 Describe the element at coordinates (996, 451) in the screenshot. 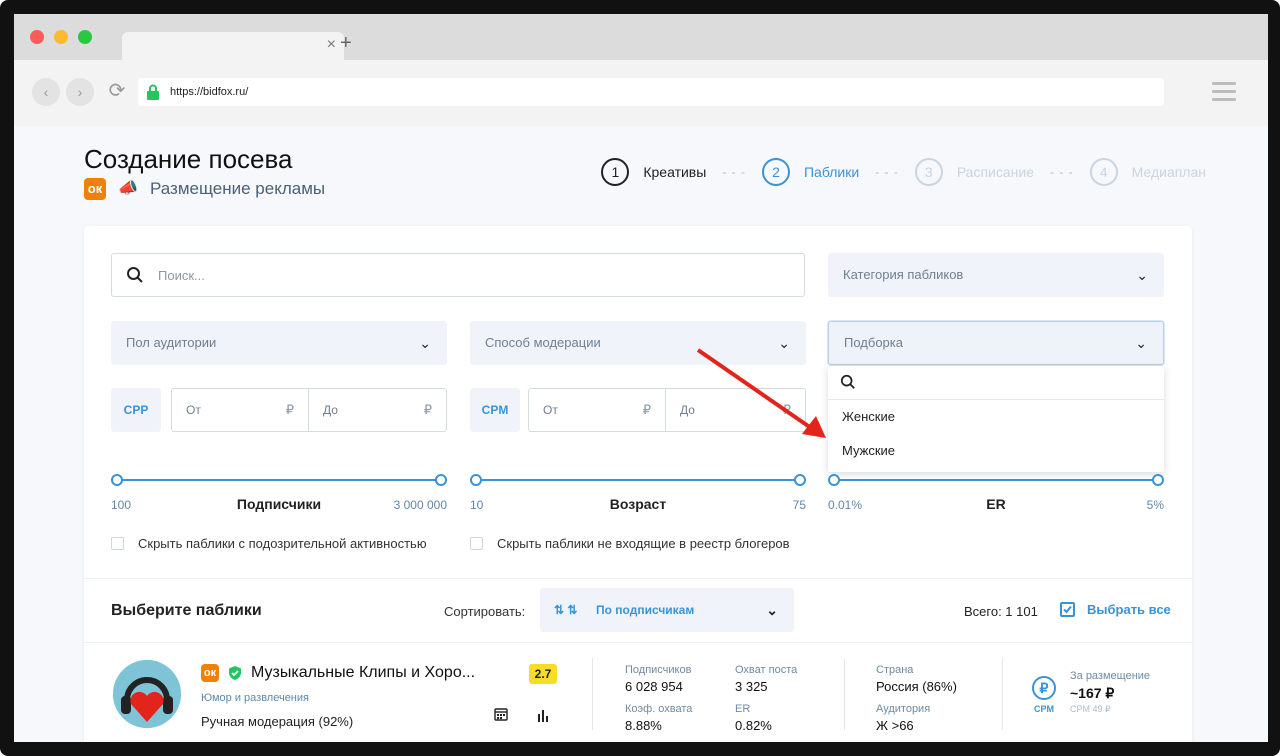

I see `dropdown-option-male: Мужские` at that location.